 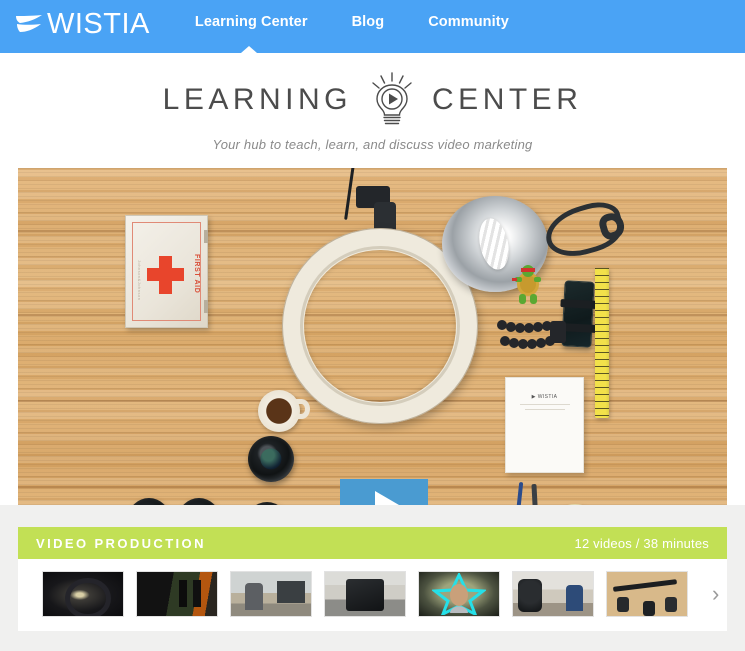 I want to click on coffee-mug, so click(x=284, y=411).